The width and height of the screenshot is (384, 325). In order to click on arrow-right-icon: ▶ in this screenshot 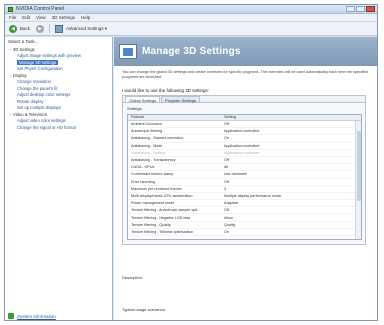, I will do `click(40, 28)`.